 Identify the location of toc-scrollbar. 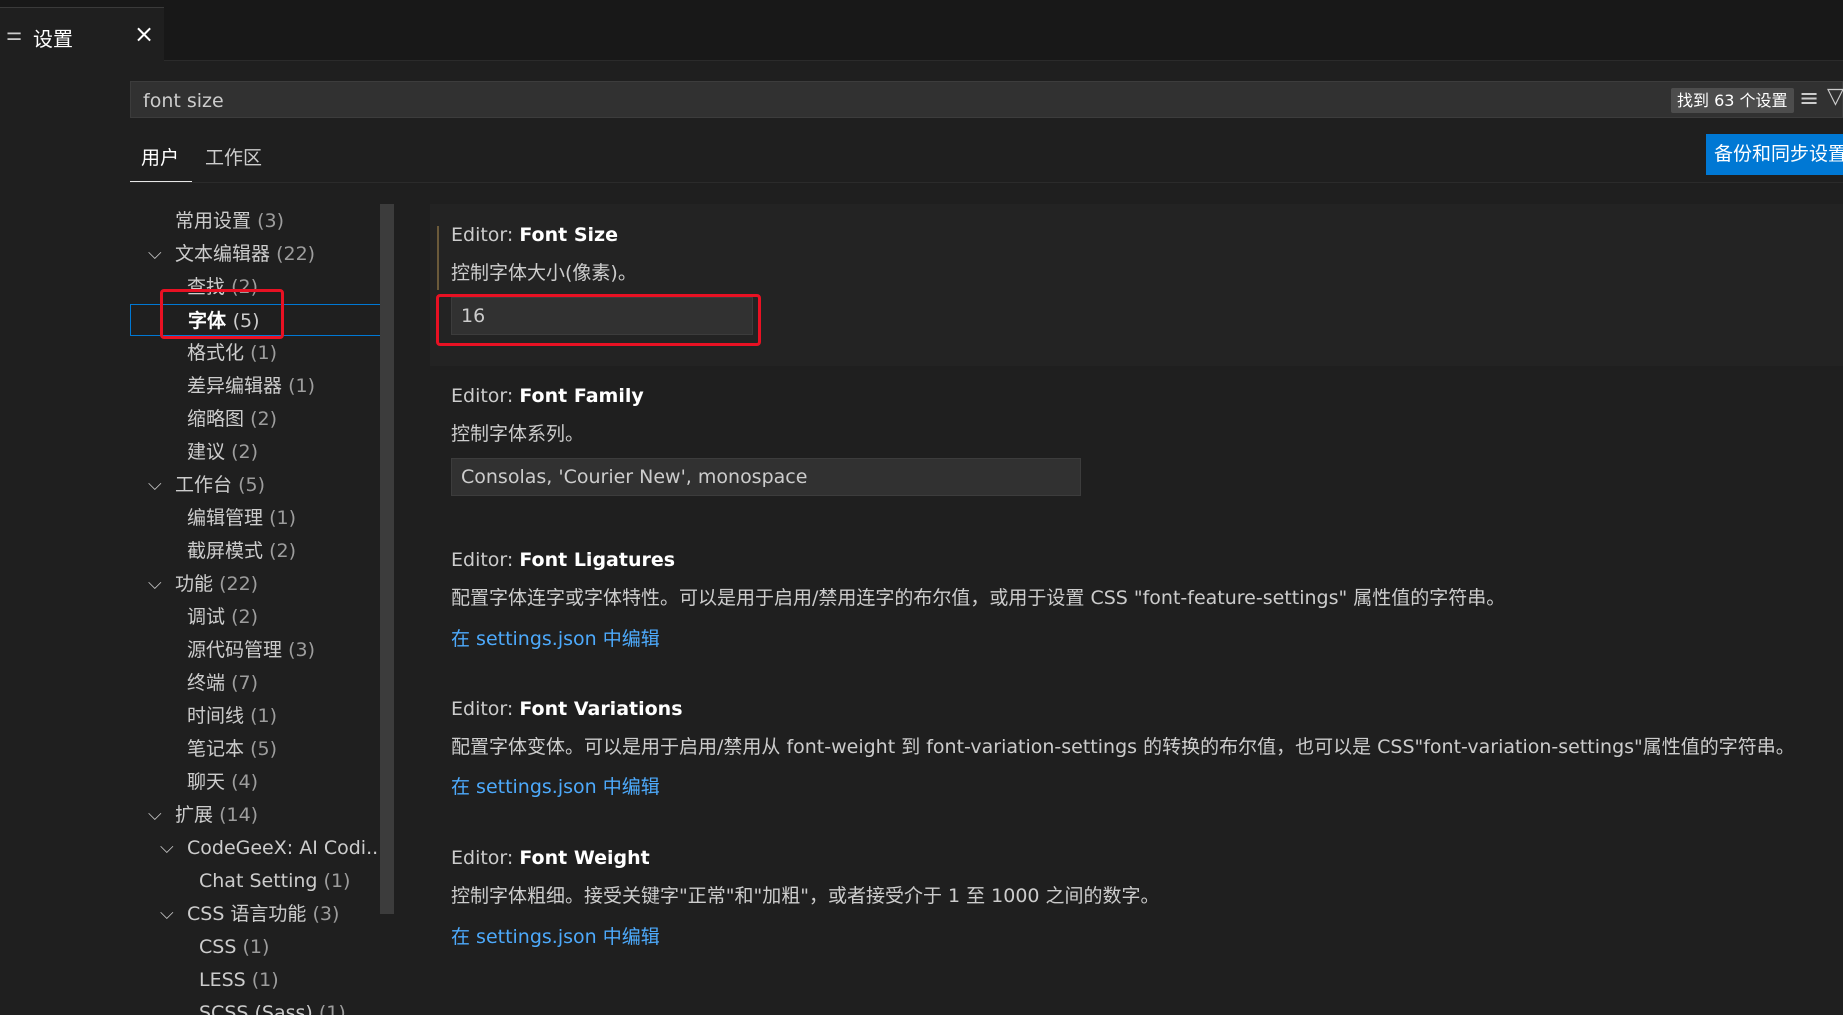
(387, 559).